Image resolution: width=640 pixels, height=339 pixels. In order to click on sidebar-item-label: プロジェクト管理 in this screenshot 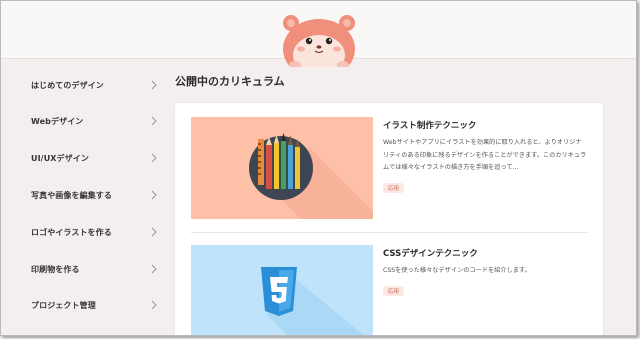, I will do `click(63, 305)`.